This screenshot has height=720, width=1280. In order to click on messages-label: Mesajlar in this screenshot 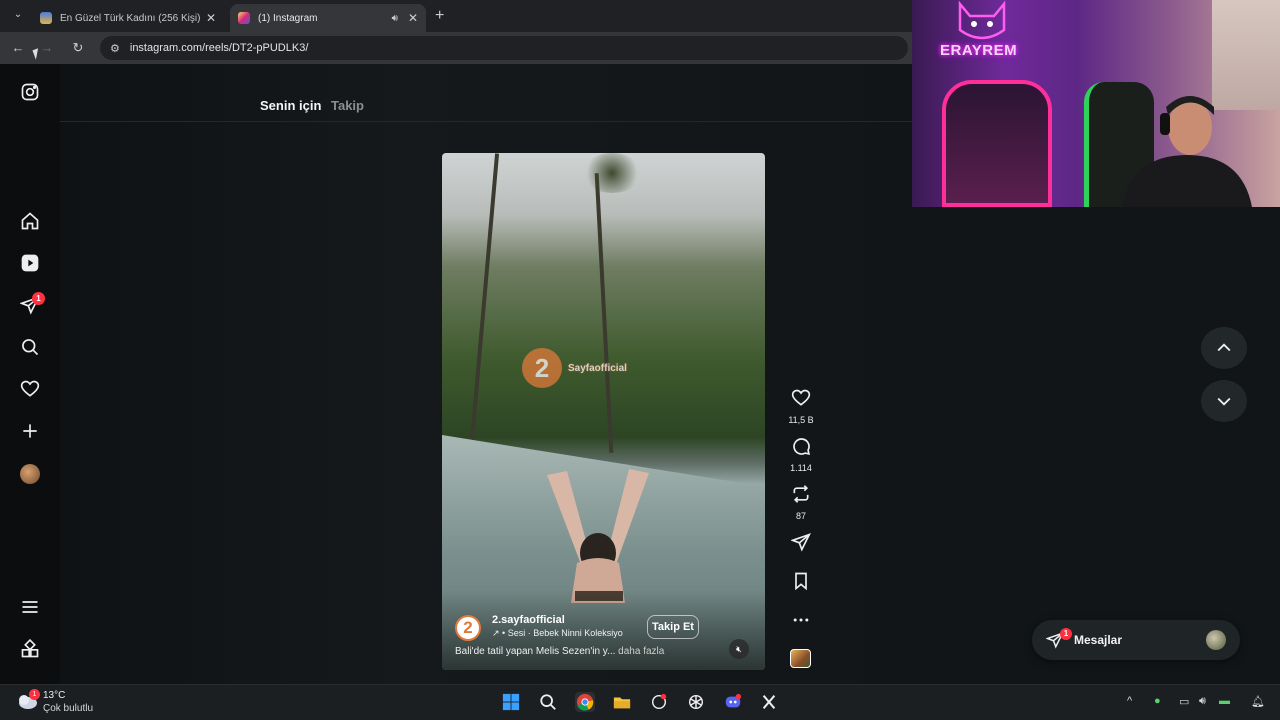, I will do `click(1098, 640)`.